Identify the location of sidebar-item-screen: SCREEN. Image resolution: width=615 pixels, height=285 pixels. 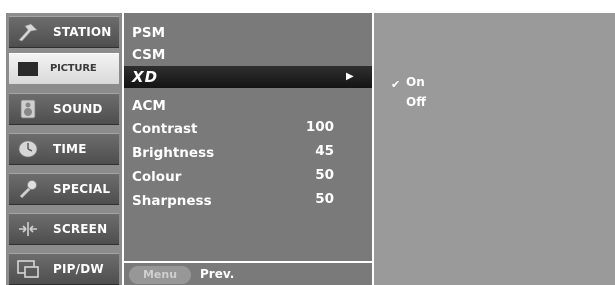
(64, 229).